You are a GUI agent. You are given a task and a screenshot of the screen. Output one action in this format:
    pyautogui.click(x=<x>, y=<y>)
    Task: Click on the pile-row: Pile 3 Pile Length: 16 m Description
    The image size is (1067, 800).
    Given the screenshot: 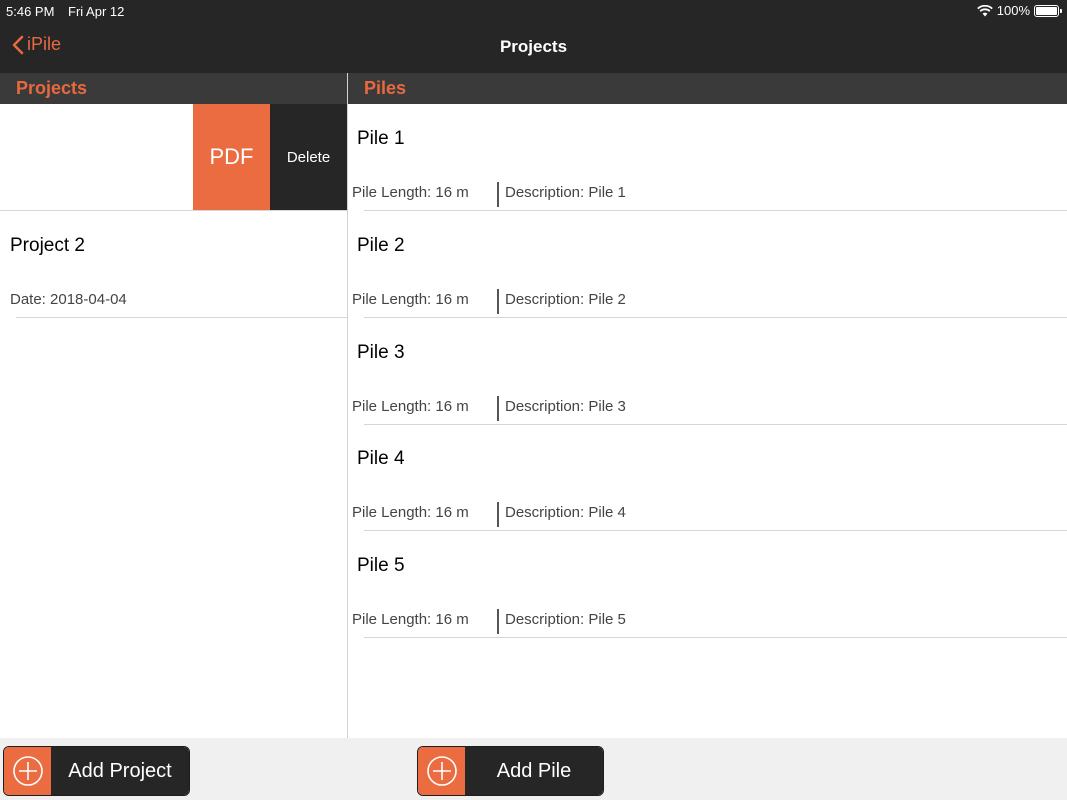 What is the action you would take?
    pyautogui.click(x=707, y=371)
    